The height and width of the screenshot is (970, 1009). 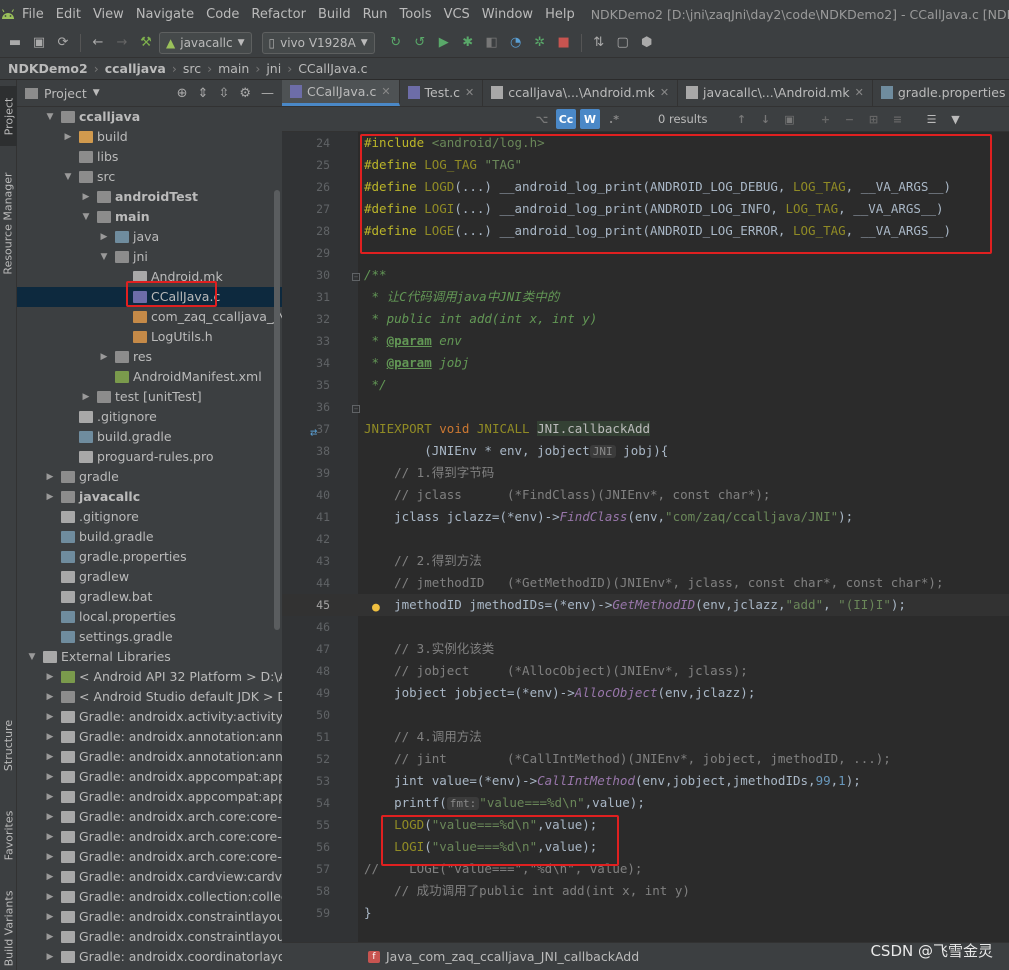 I want to click on tree-item: ▶ < Android API 32 Platform > D:\An, so click(x=149, y=677).